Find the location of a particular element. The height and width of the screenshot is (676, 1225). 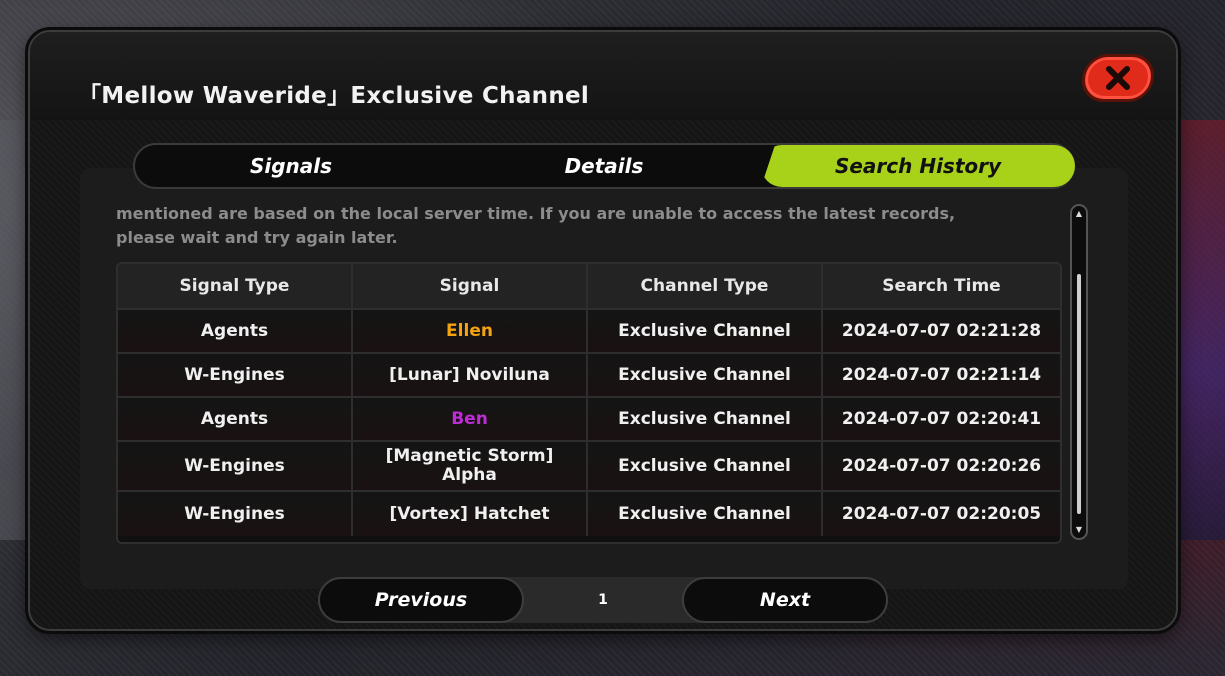

pagination: Previous 1 Next is located at coordinates (603, 600).